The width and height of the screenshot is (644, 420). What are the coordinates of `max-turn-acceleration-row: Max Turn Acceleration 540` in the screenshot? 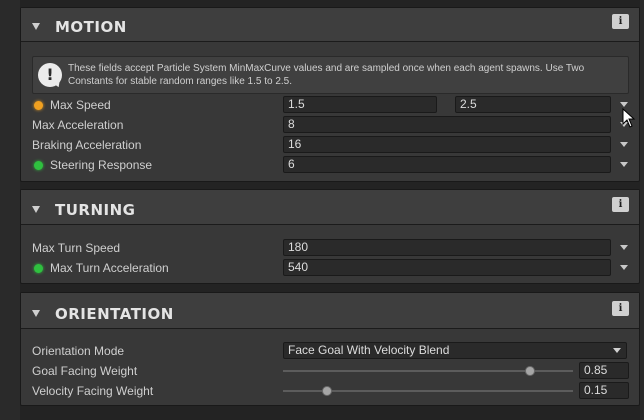 It's located at (330, 268).